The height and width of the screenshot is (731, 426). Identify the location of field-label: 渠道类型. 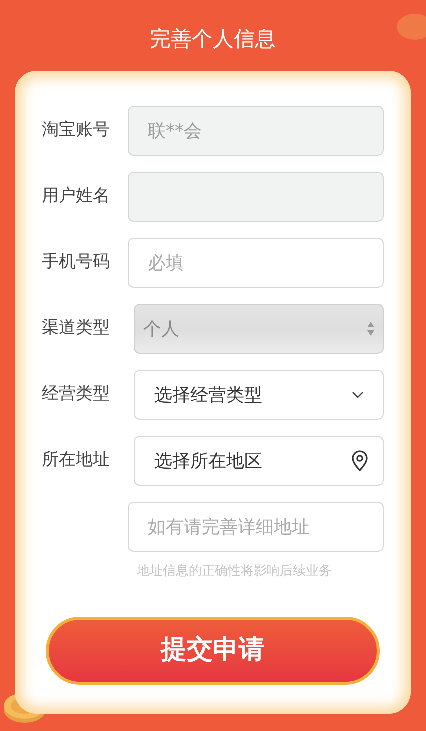
(76, 328).